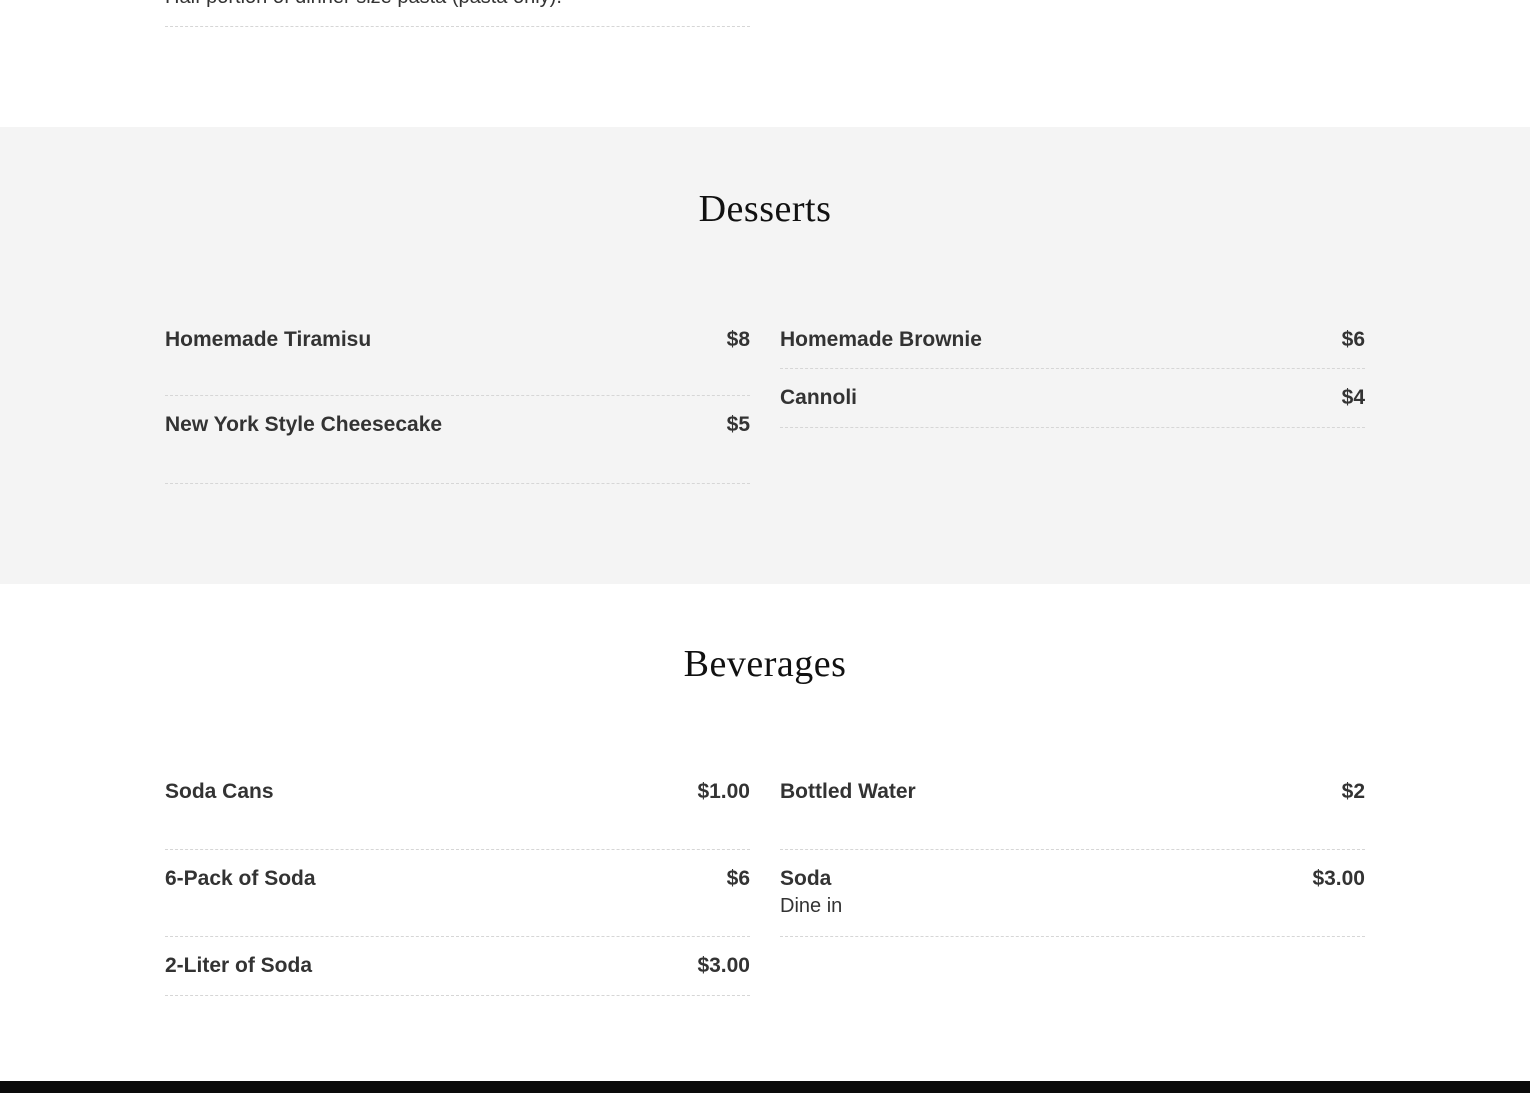  What do you see at coordinates (806, 878) in the screenshot?
I see `menu-item-name: Soda` at bounding box center [806, 878].